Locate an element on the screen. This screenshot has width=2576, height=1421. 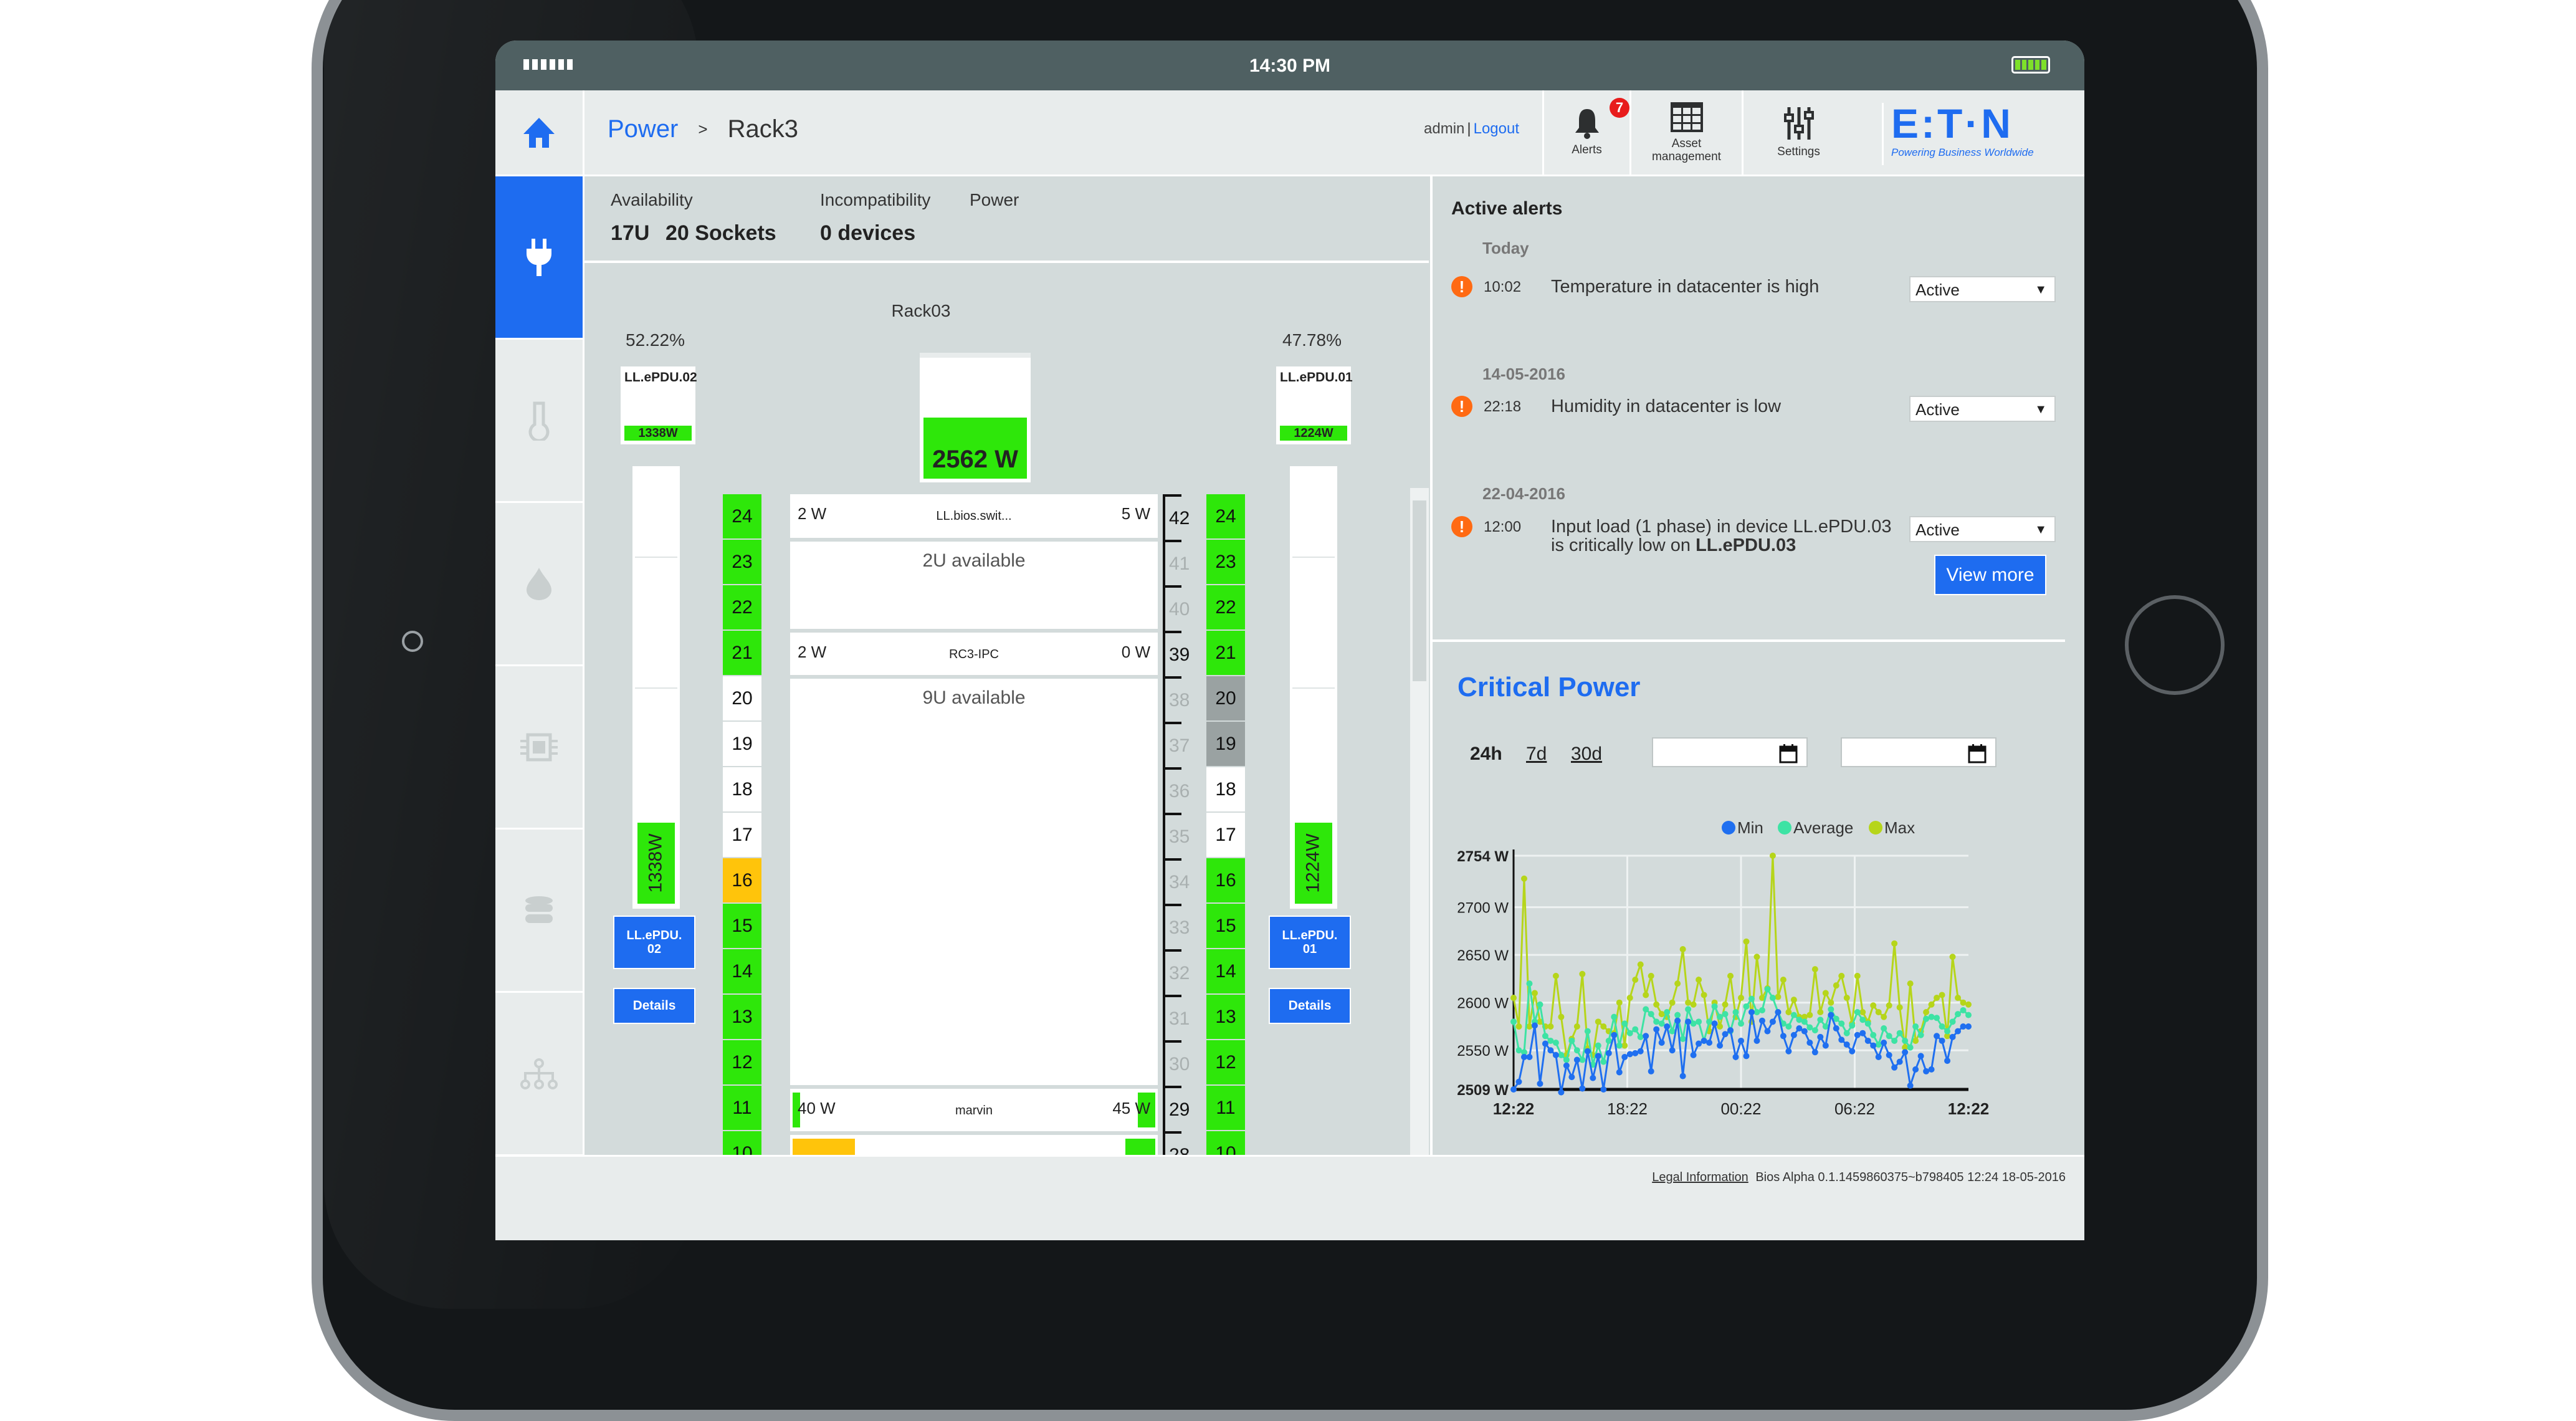
range-7d: 7d is located at coordinates (1536, 754).